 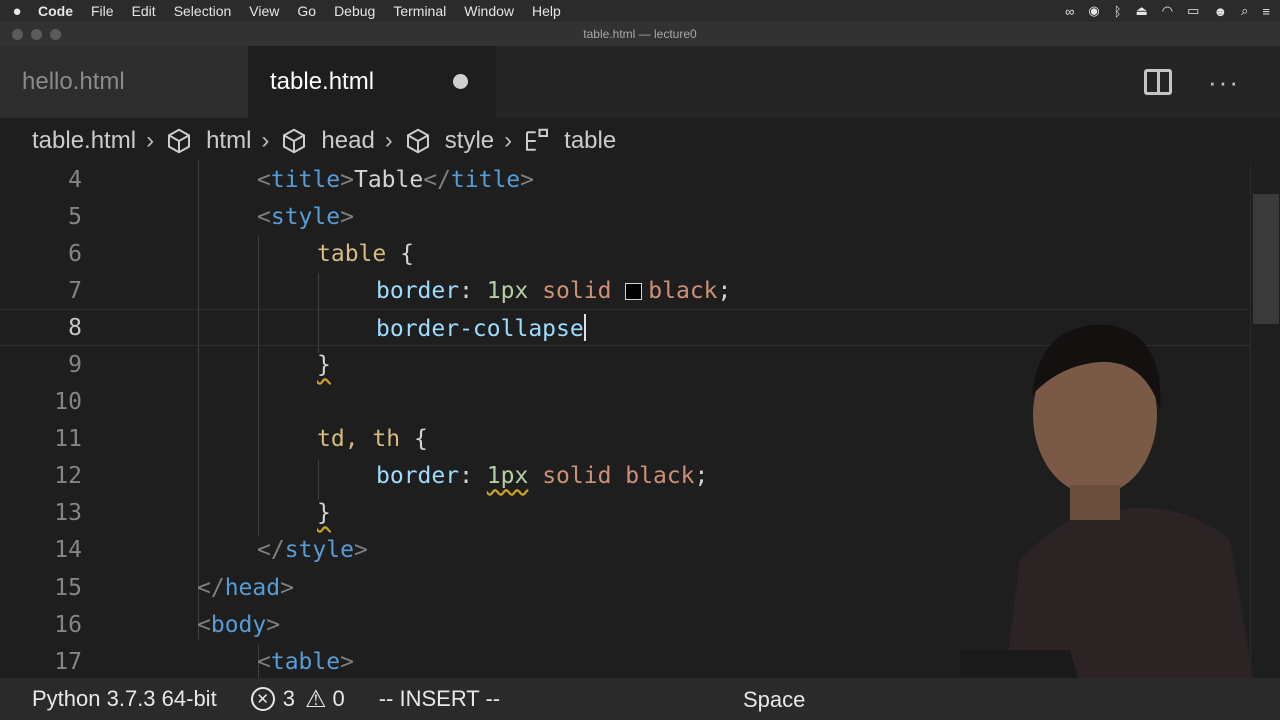 What do you see at coordinates (1142, 11) in the screenshot?
I see `eject-icon: ⏏` at bounding box center [1142, 11].